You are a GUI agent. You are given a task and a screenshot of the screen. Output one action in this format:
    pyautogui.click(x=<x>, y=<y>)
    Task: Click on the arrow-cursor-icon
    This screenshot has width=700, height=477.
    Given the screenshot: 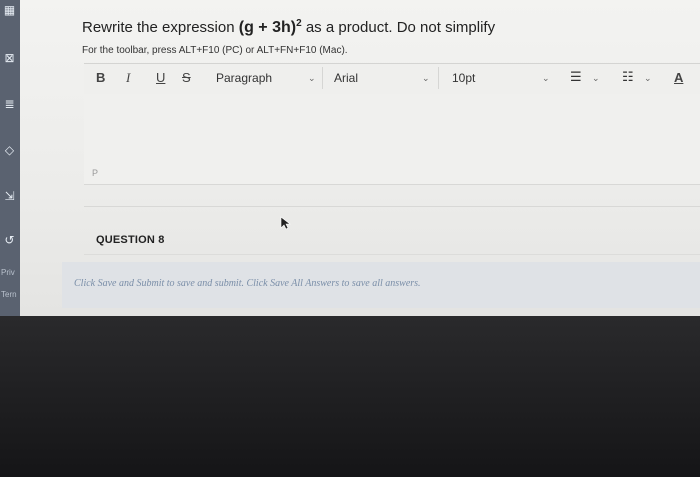 What is the action you would take?
    pyautogui.click(x=285, y=223)
    